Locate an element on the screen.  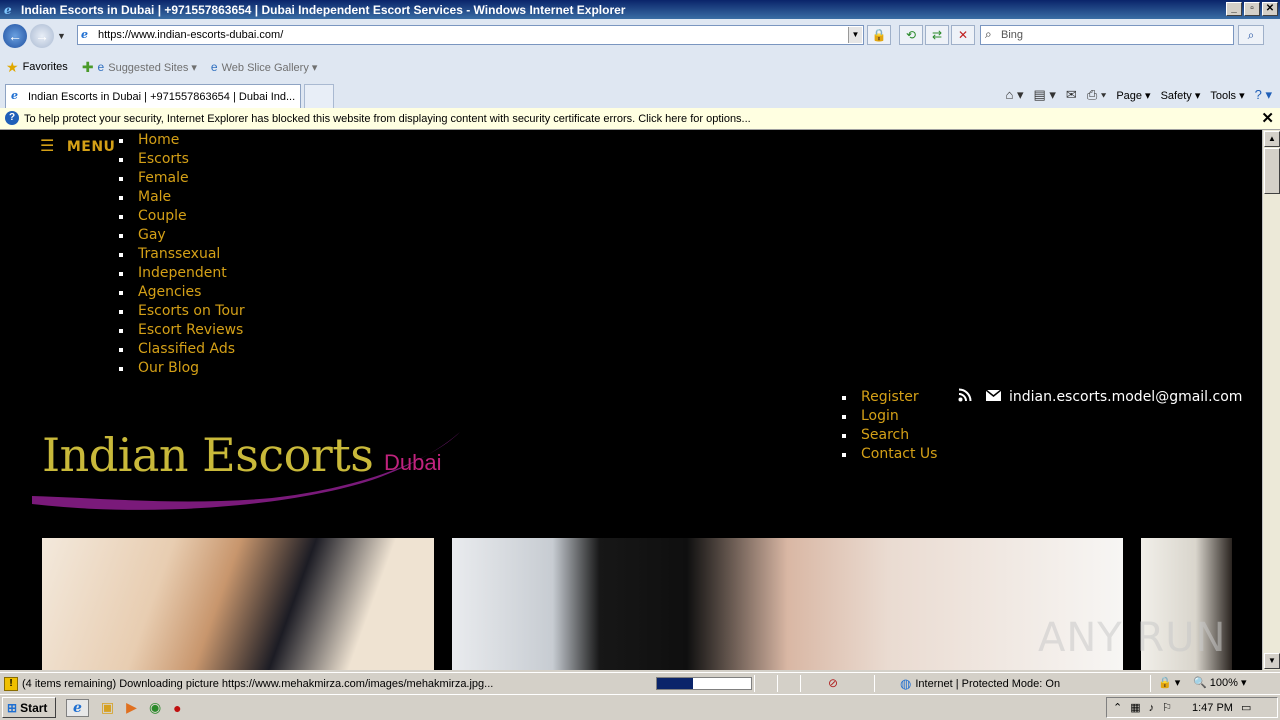
vertical-scrollbar: ▲ ▼ is located at coordinates (1271, 400).